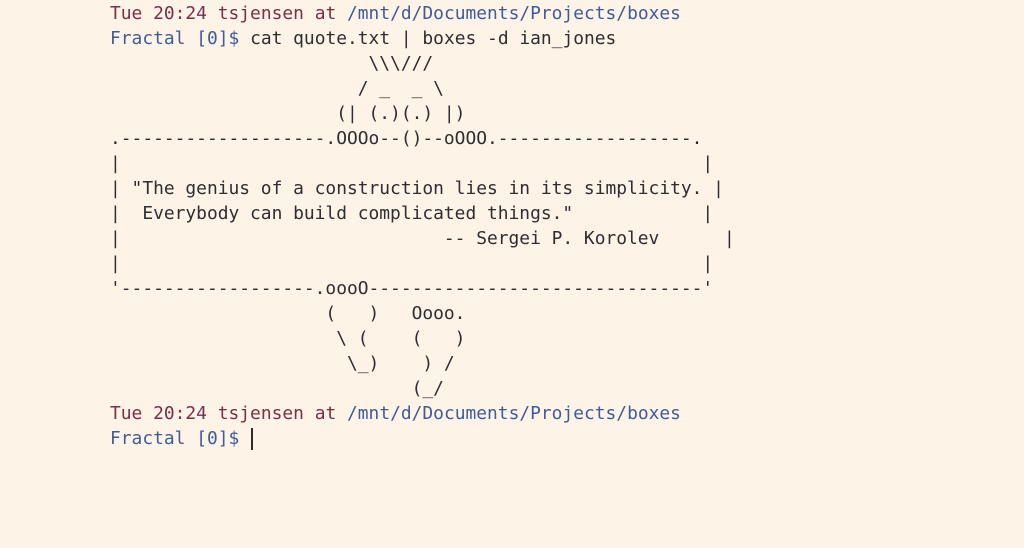 Image resolution: width=1024 pixels, height=548 pixels. I want to click on text-cursor, so click(252, 439).